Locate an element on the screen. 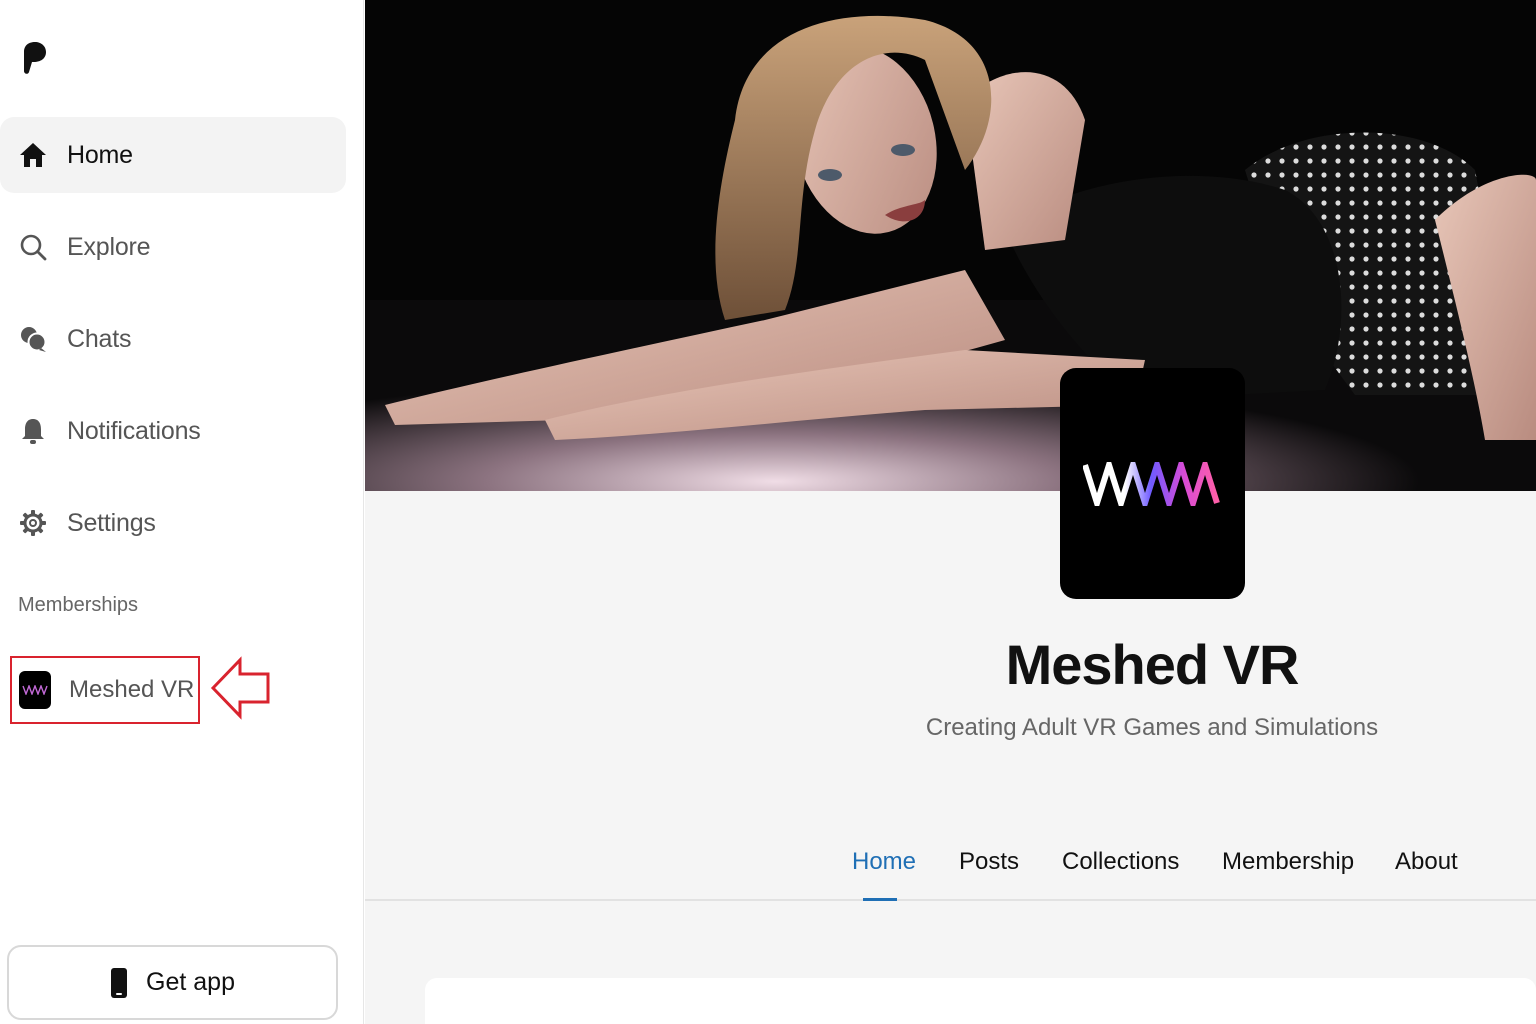 This screenshot has height=1024, width=1536. patreon-logo is located at coordinates (34, 58).